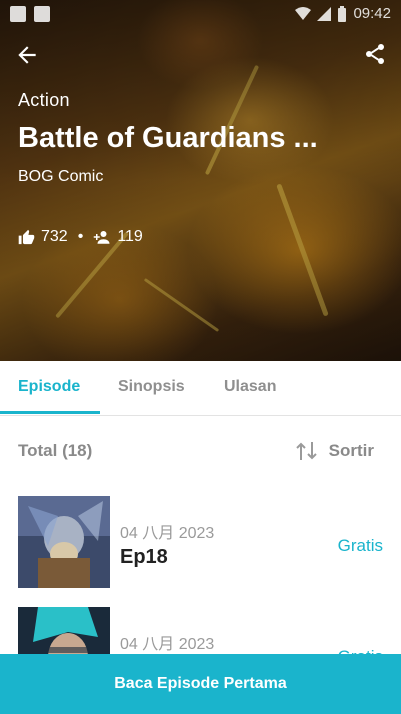 This screenshot has height=714, width=401. I want to click on wifi-icon, so click(303, 13).